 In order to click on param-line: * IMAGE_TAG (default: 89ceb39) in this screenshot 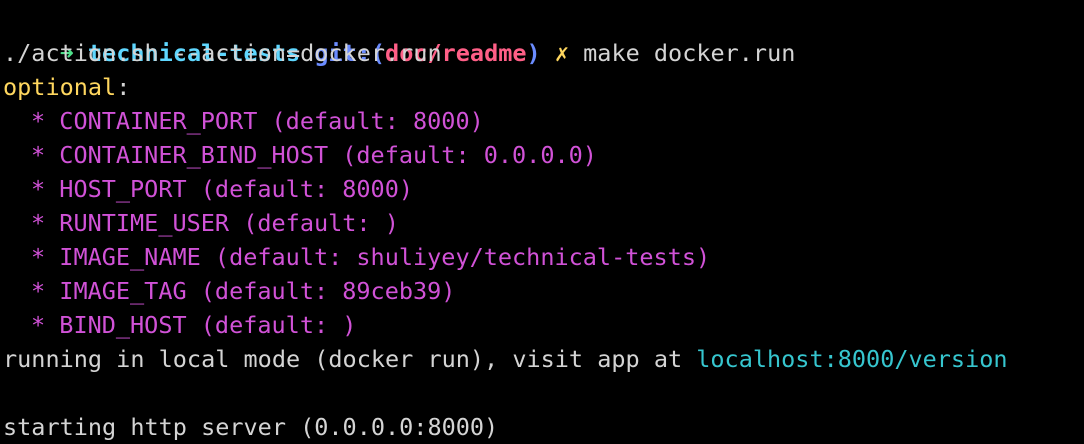, I will do `click(543, 291)`.